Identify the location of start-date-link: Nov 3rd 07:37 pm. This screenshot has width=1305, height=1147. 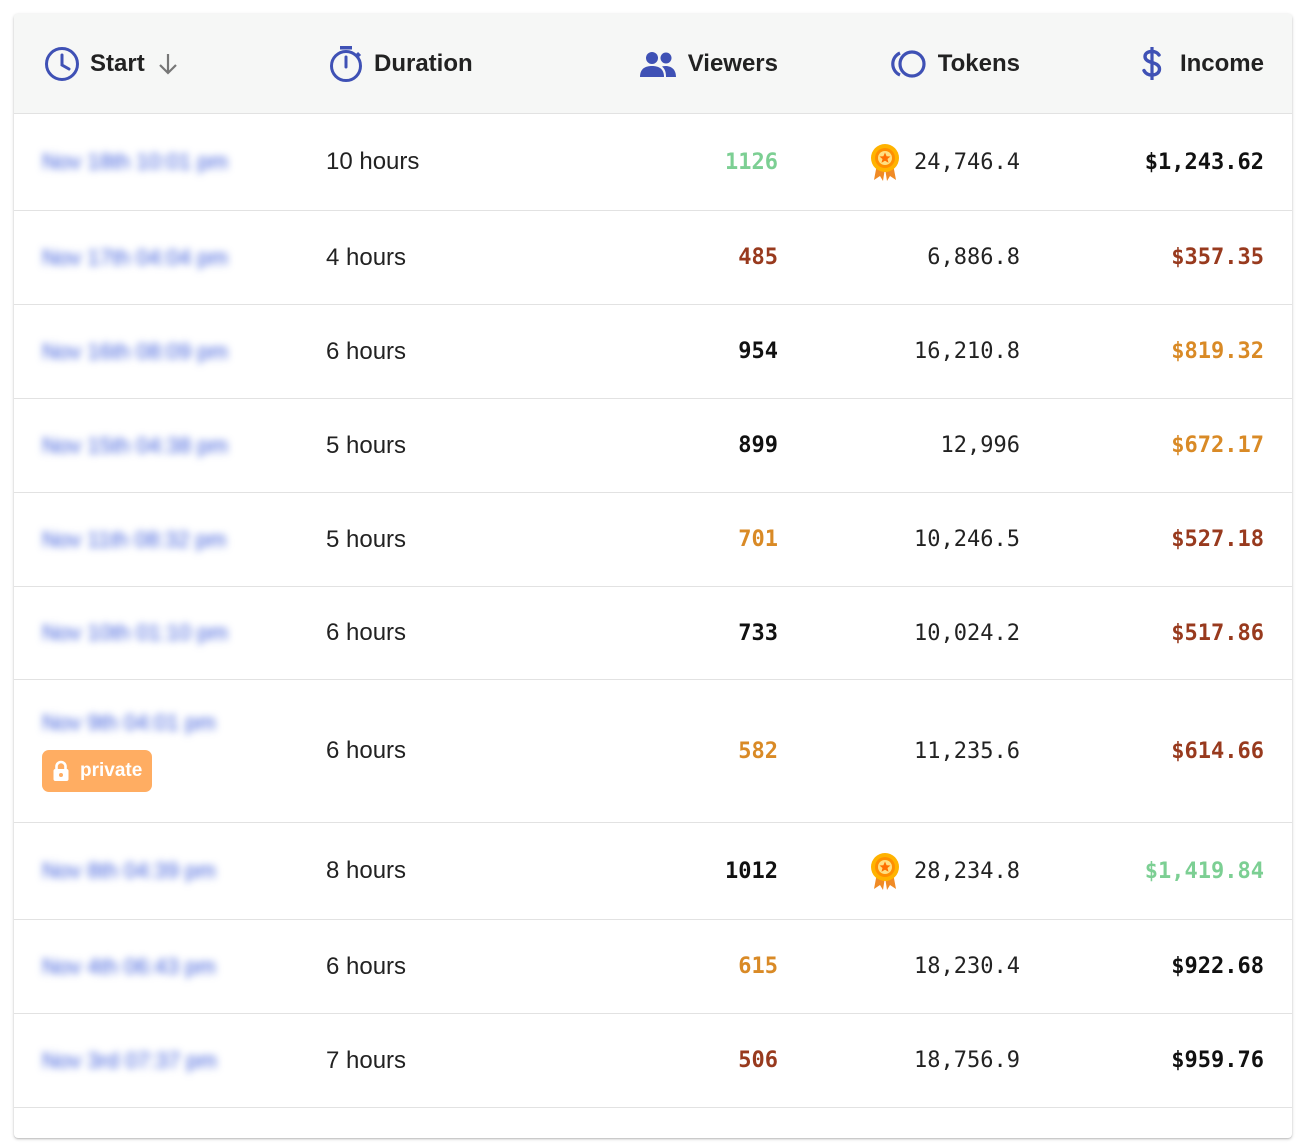
(129, 1061).